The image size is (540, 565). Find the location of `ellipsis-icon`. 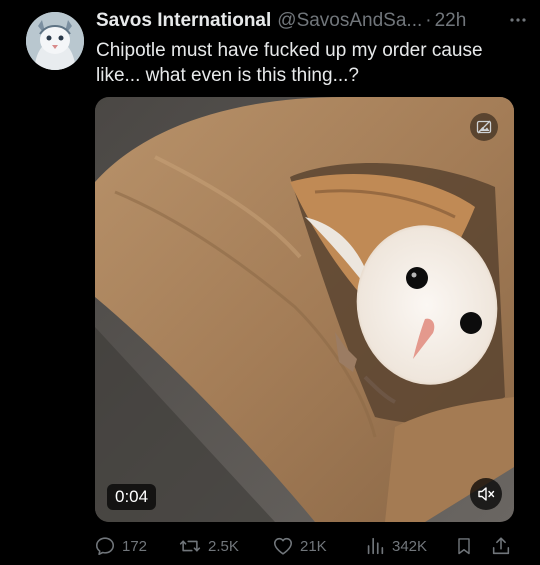

ellipsis-icon is located at coordinates (518, 20).